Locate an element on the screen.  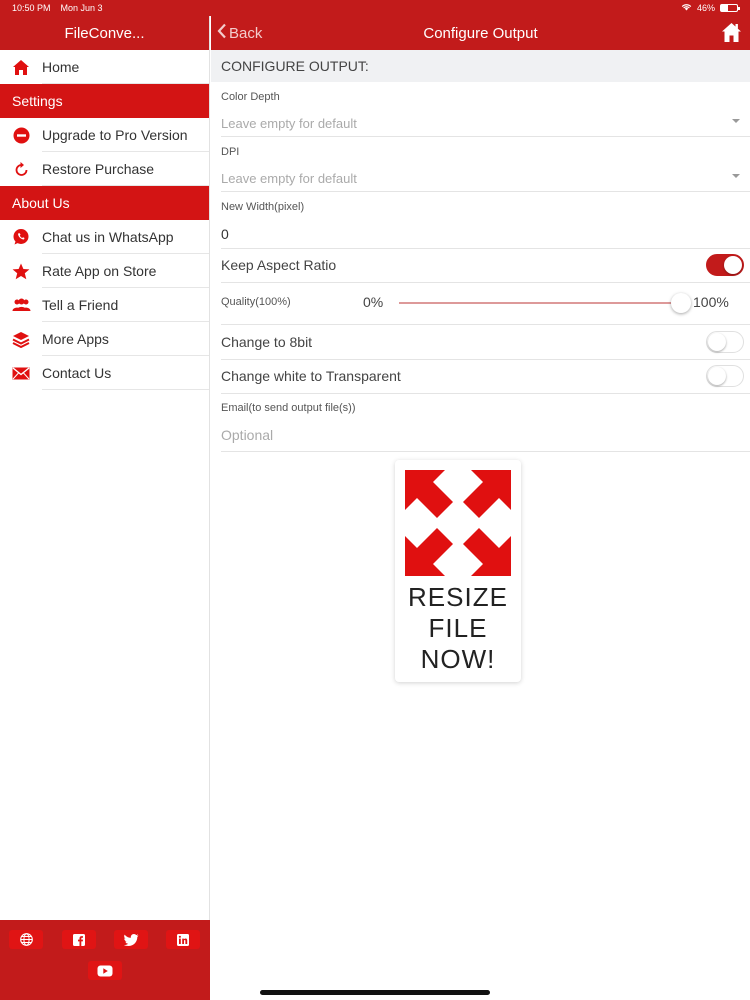
change-8bit-row: Change to 8bit is located at coordinates (480, 342).